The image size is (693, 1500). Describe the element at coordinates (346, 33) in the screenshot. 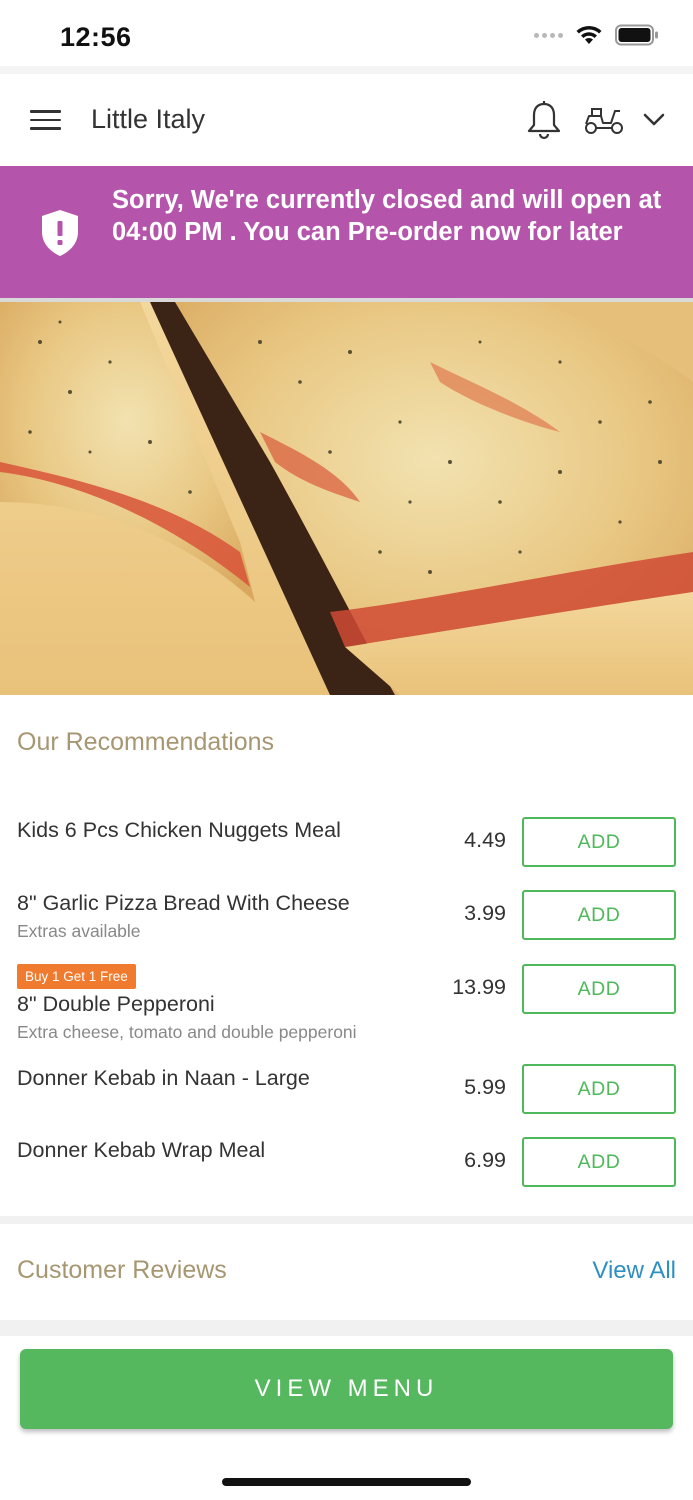

I see `status-bar: 12:56` at that location.